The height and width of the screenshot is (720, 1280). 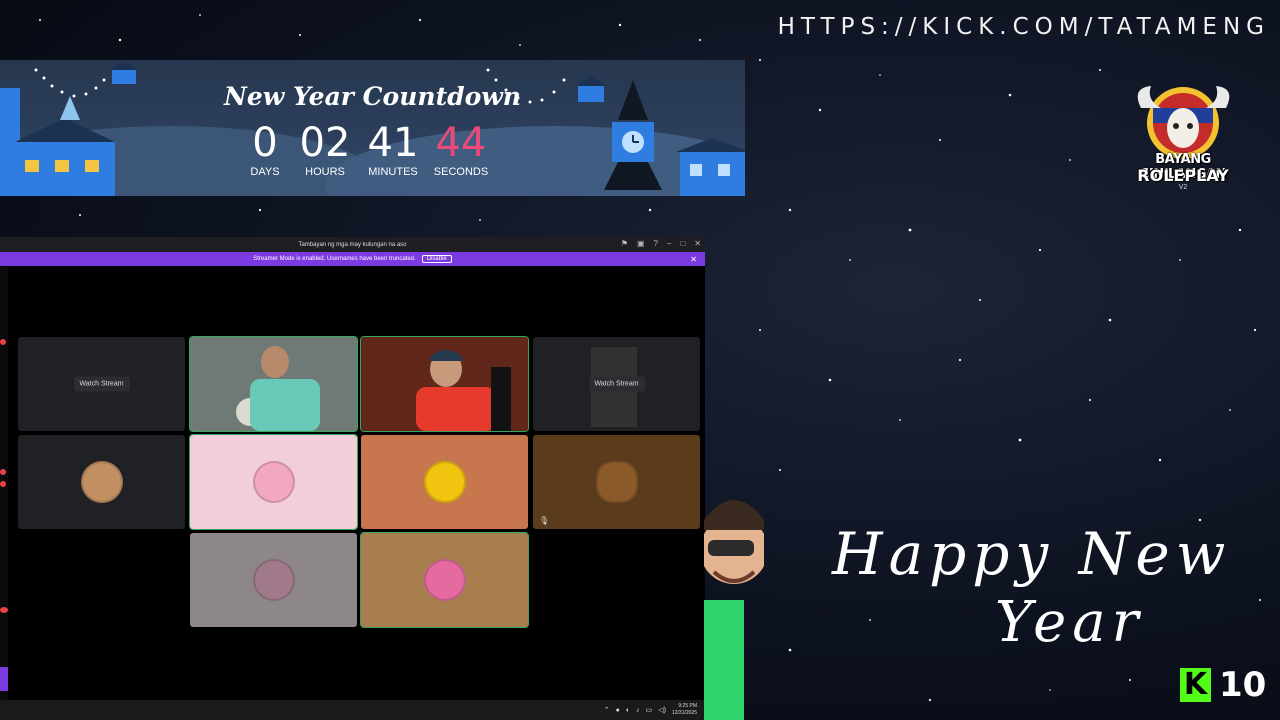 I want to click on network-icon: ▭, so click(x=649, y=710).